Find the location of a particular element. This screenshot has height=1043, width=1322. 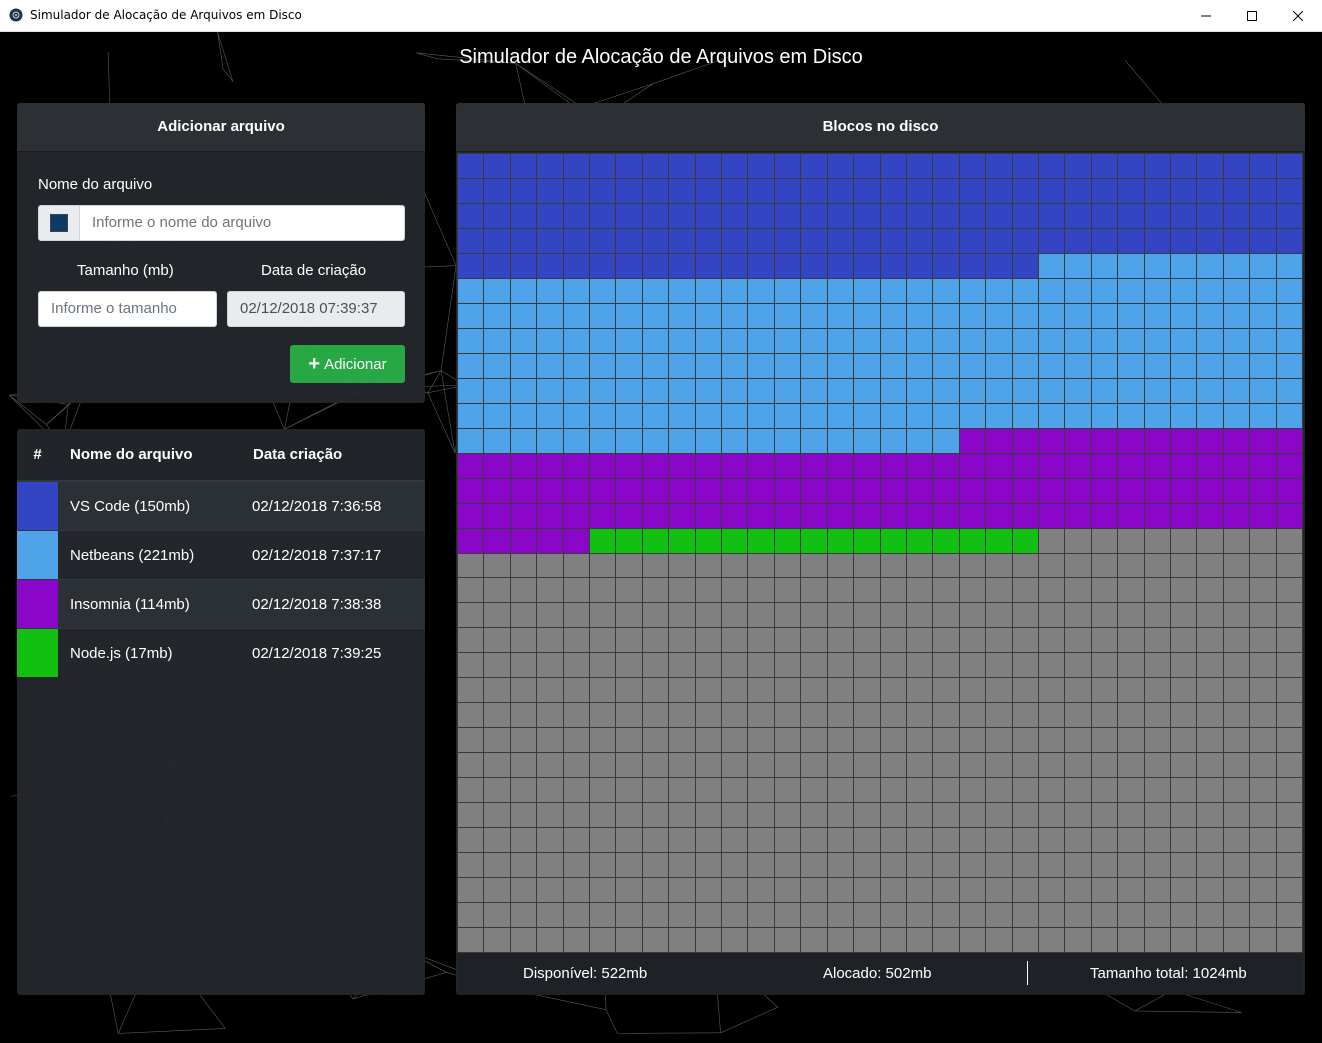

file-name-input: Informe o nome do arquivo is located at coordinates (242, 223).